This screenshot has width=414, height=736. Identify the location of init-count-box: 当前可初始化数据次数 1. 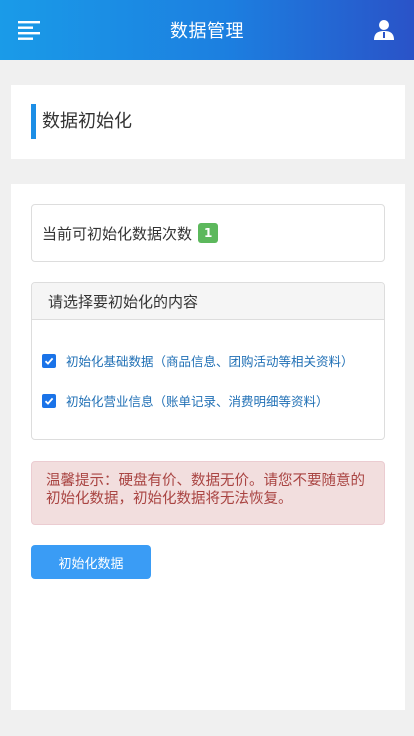
(208, 233).